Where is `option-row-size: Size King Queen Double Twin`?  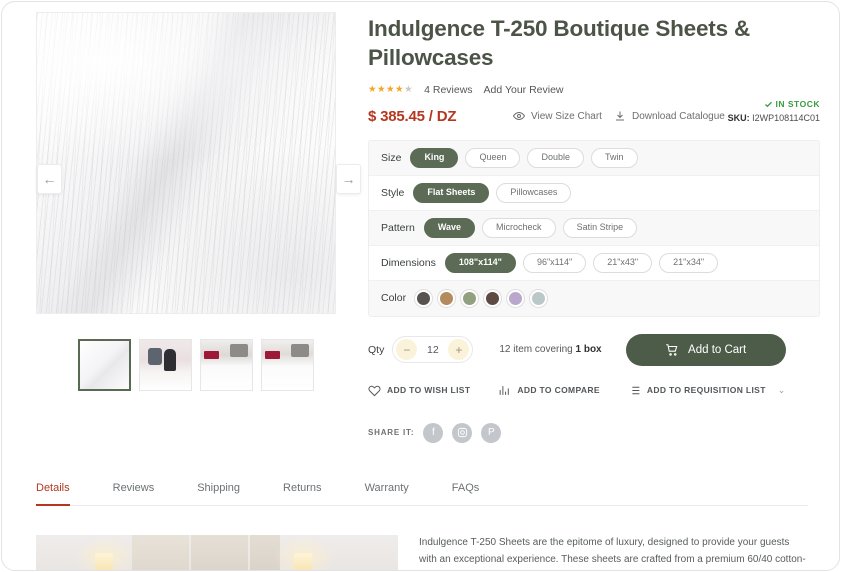 option-row-size: Size King Queen Double Twin is located at coordinates (594, 158).